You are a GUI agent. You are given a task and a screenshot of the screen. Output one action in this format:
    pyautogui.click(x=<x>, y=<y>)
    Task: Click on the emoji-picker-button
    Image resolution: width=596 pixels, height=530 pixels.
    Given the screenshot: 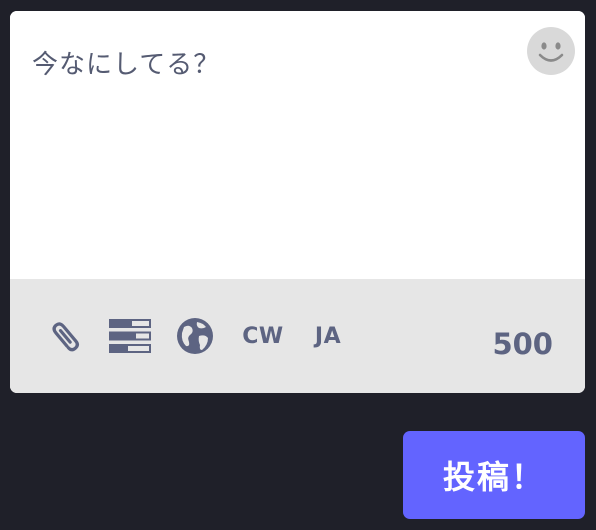 What is the action you would take?
    pyautogui.click(x=551, y=51)
    